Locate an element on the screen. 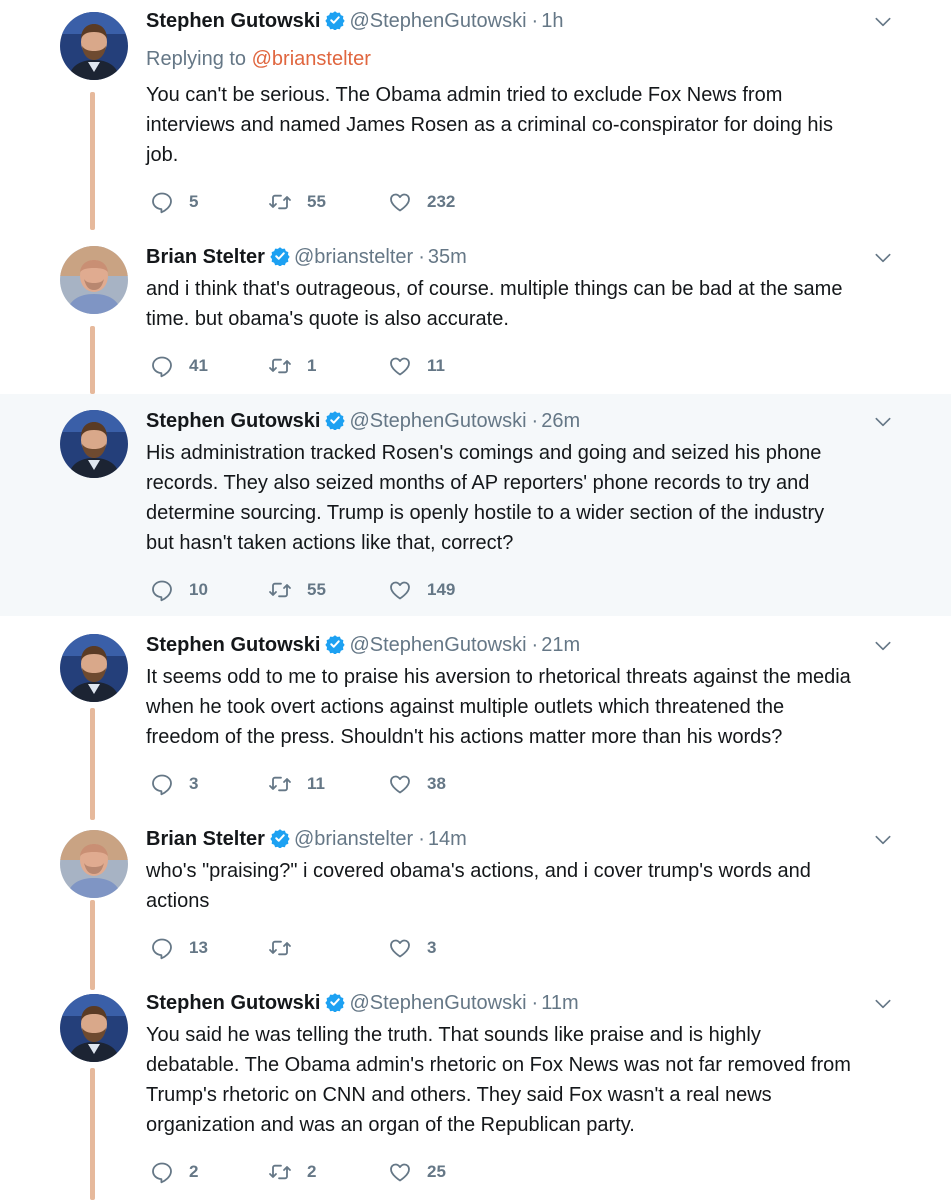 The width and height of the screenshot is (951, 1200). replying-to-link: @brianstelter is located at coordinates (311, 59).